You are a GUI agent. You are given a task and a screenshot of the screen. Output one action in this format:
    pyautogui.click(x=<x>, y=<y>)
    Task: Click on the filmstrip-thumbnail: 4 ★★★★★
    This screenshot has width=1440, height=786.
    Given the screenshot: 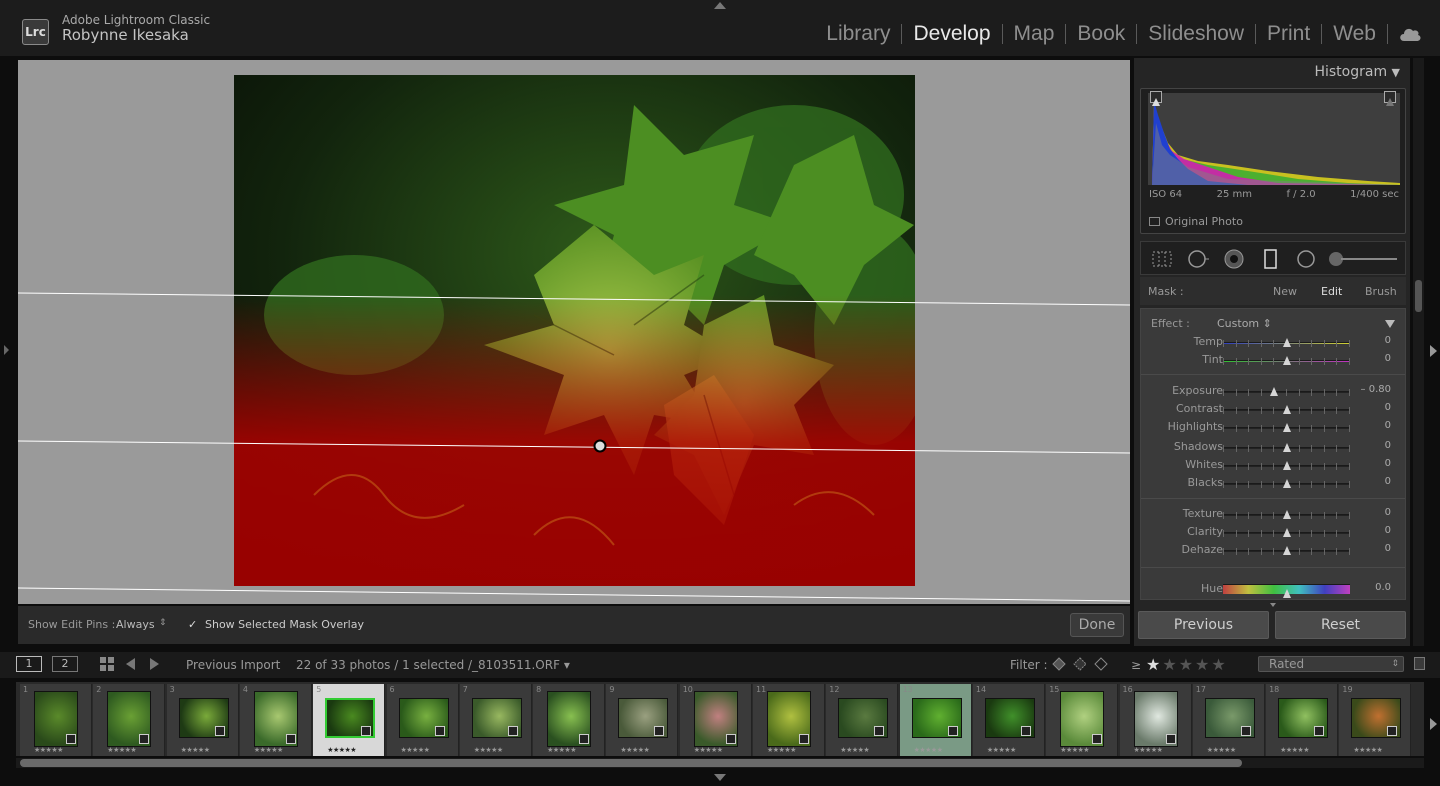 What is the action you would take?
    pyautogui.click(x=275, y=720)
    